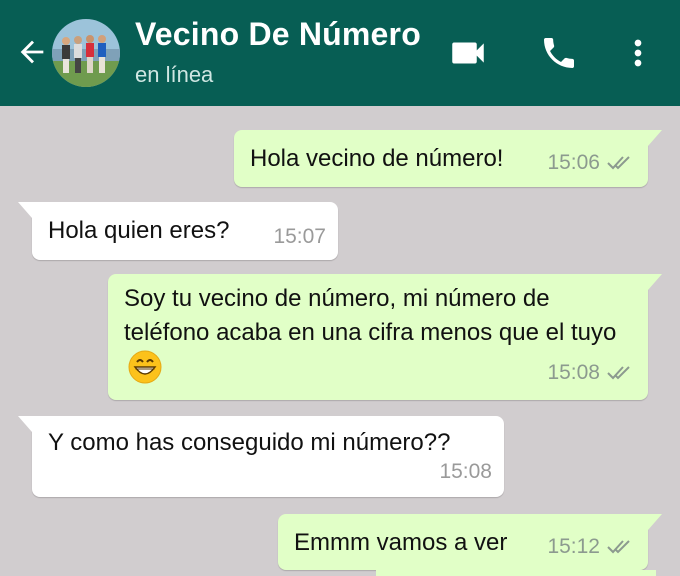  What do you see at coordinates (401, 542) in the screenshot?
I see `message-text: Emmm vamos a ver` at bounding box center [401, 542].